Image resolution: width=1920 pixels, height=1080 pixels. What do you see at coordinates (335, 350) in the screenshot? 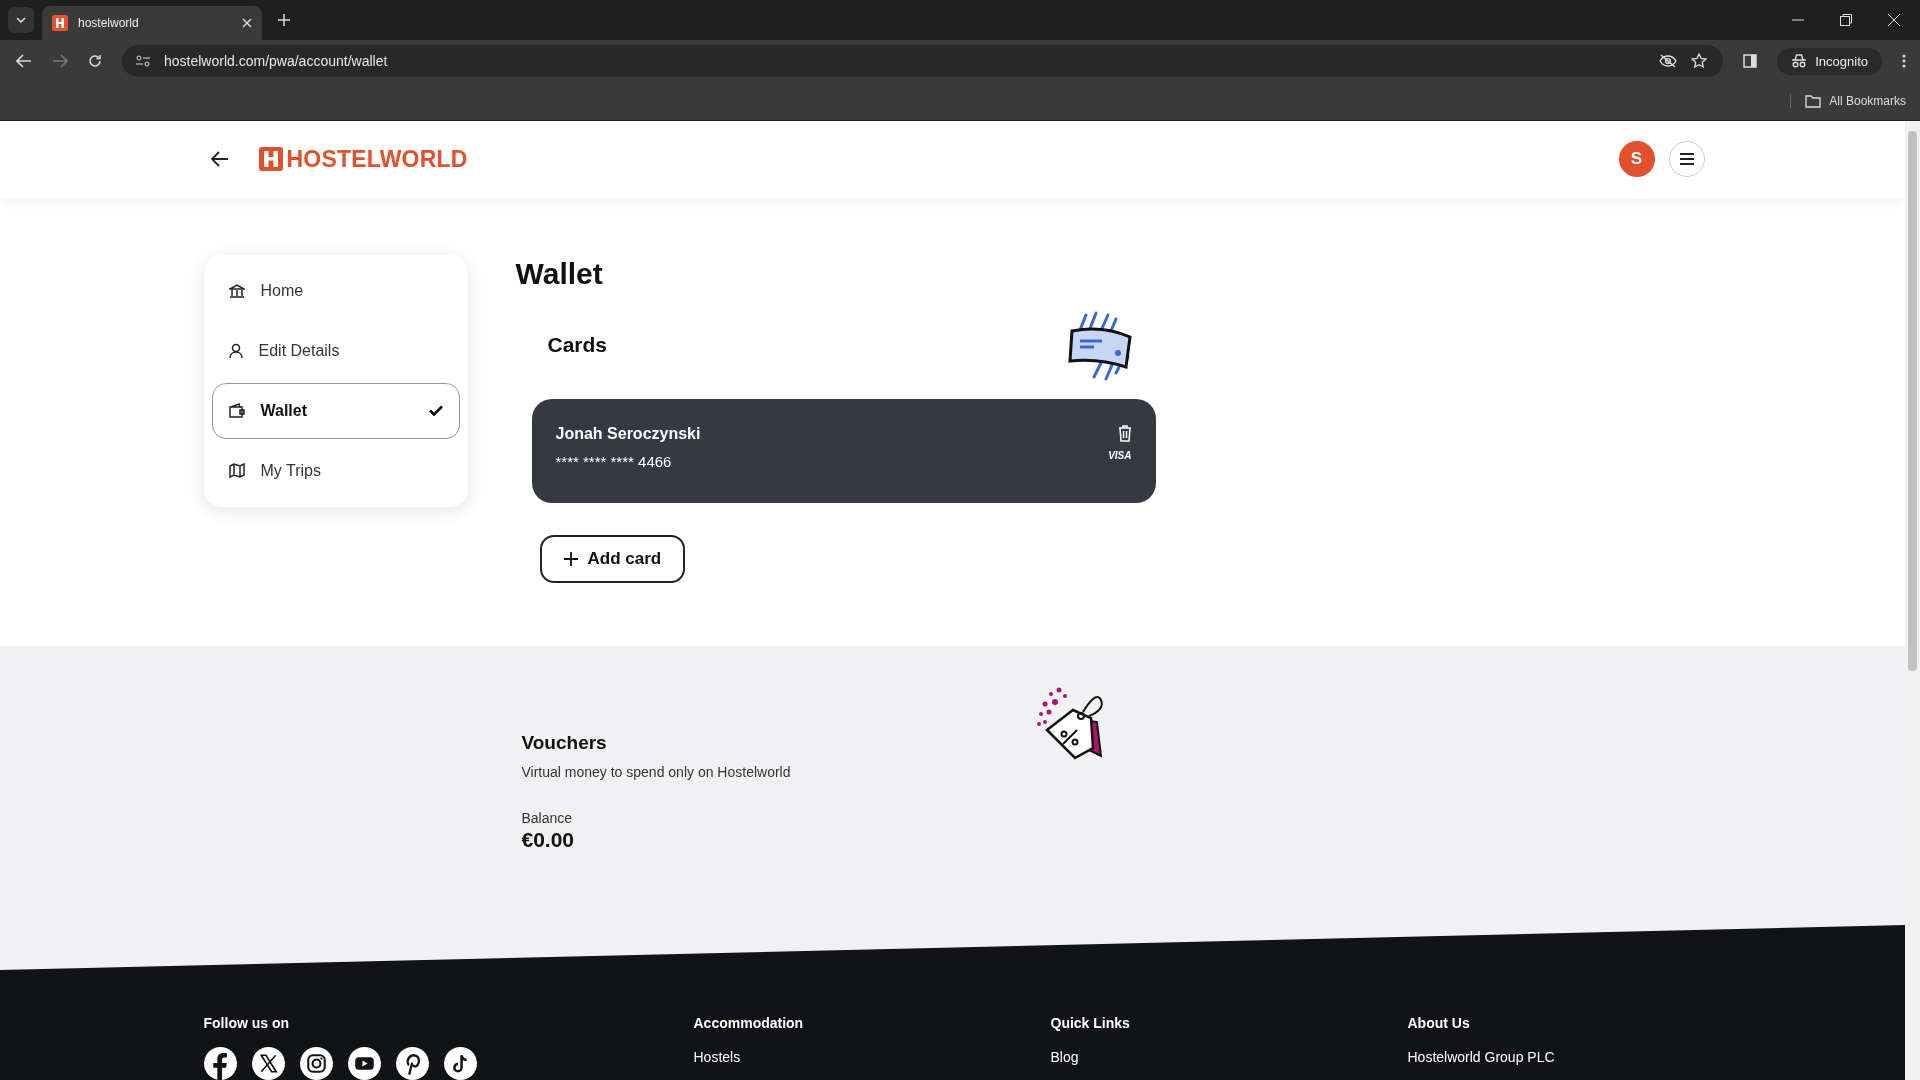
I see `sidebar-item: Edit Details` at bounding box center [335, 350].